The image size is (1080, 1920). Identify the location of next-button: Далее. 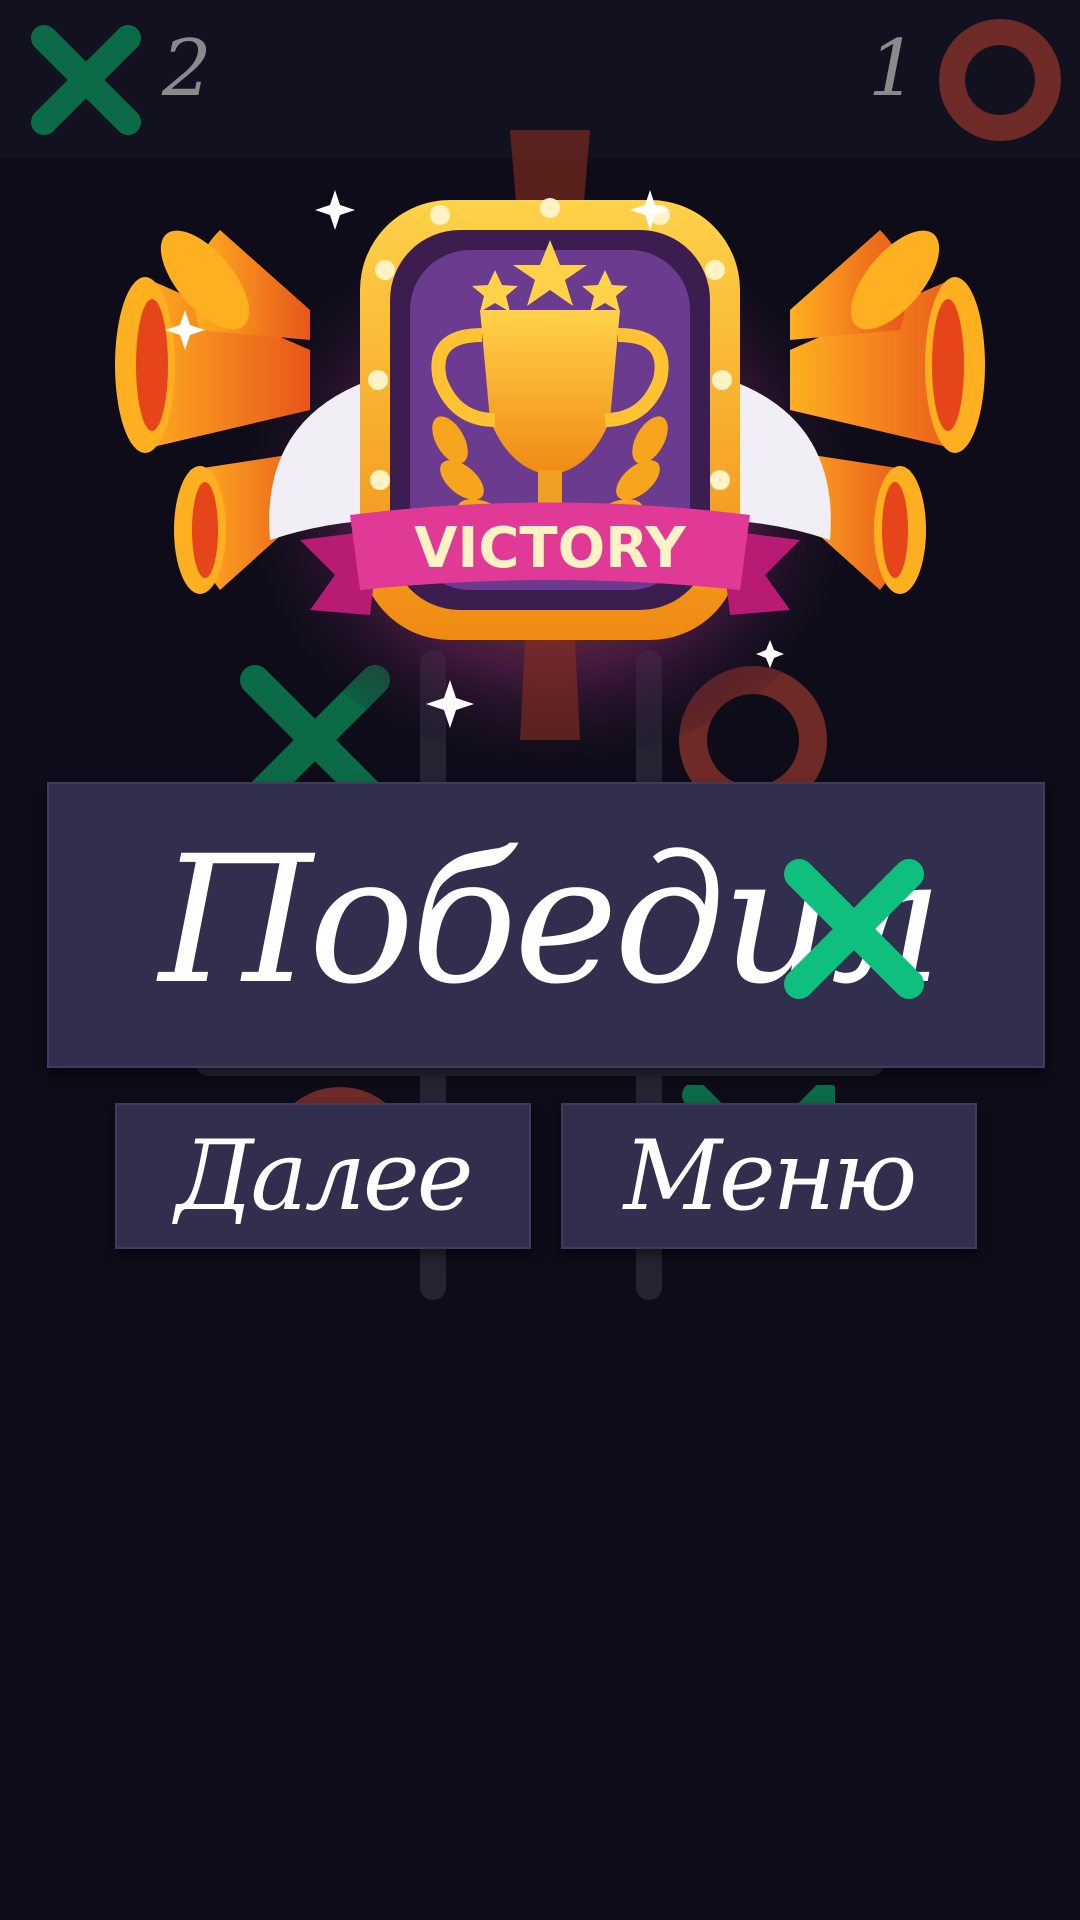
(323, 1176).